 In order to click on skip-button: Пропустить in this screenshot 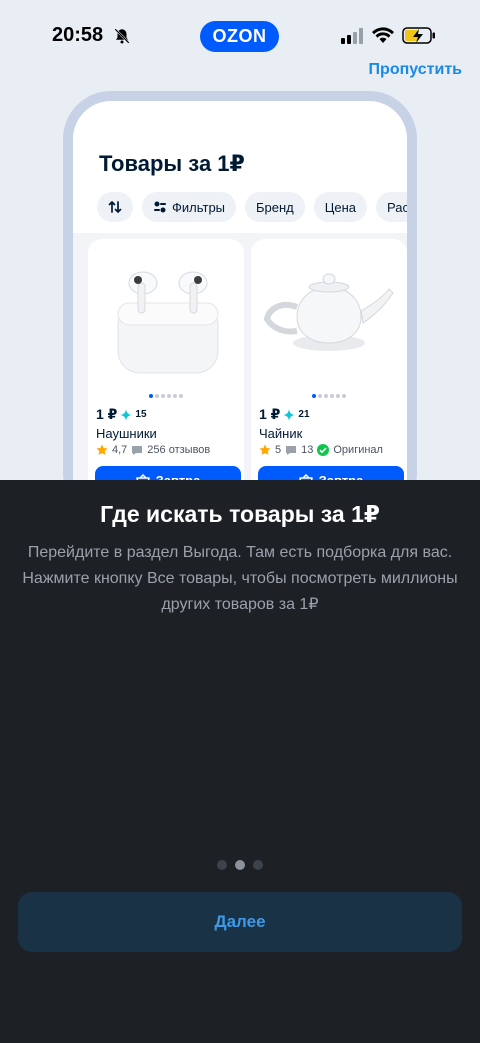, I will do `click(415, 70)`.